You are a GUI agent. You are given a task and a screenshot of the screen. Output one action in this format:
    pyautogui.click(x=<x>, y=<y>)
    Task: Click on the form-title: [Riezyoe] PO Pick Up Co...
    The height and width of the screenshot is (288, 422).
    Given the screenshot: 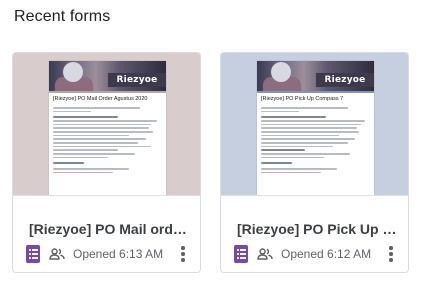 What is the action you would take?
    pyautogui.click(x=319, y=229)
    